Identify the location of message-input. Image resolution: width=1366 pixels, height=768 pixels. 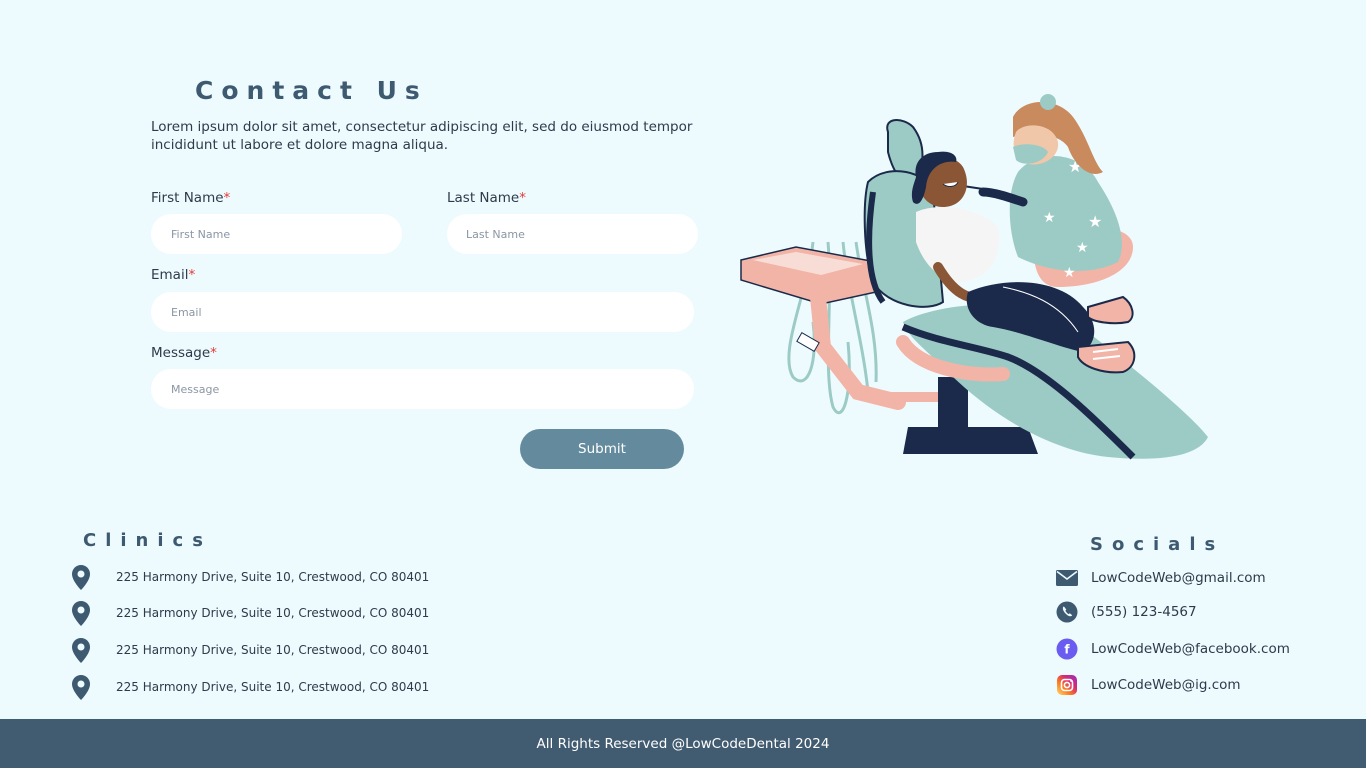
(422, 389).